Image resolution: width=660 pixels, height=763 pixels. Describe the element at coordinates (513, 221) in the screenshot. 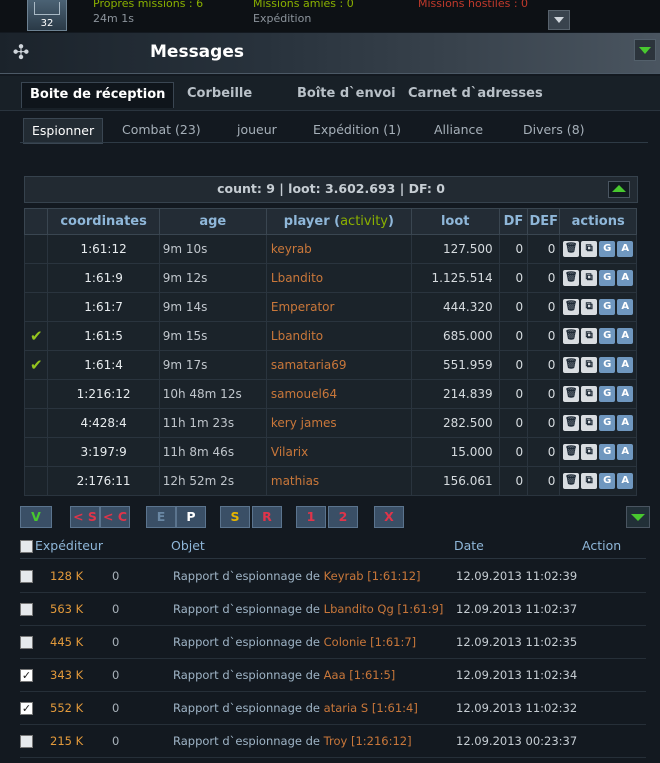

I see `header-df: DF` at that location.